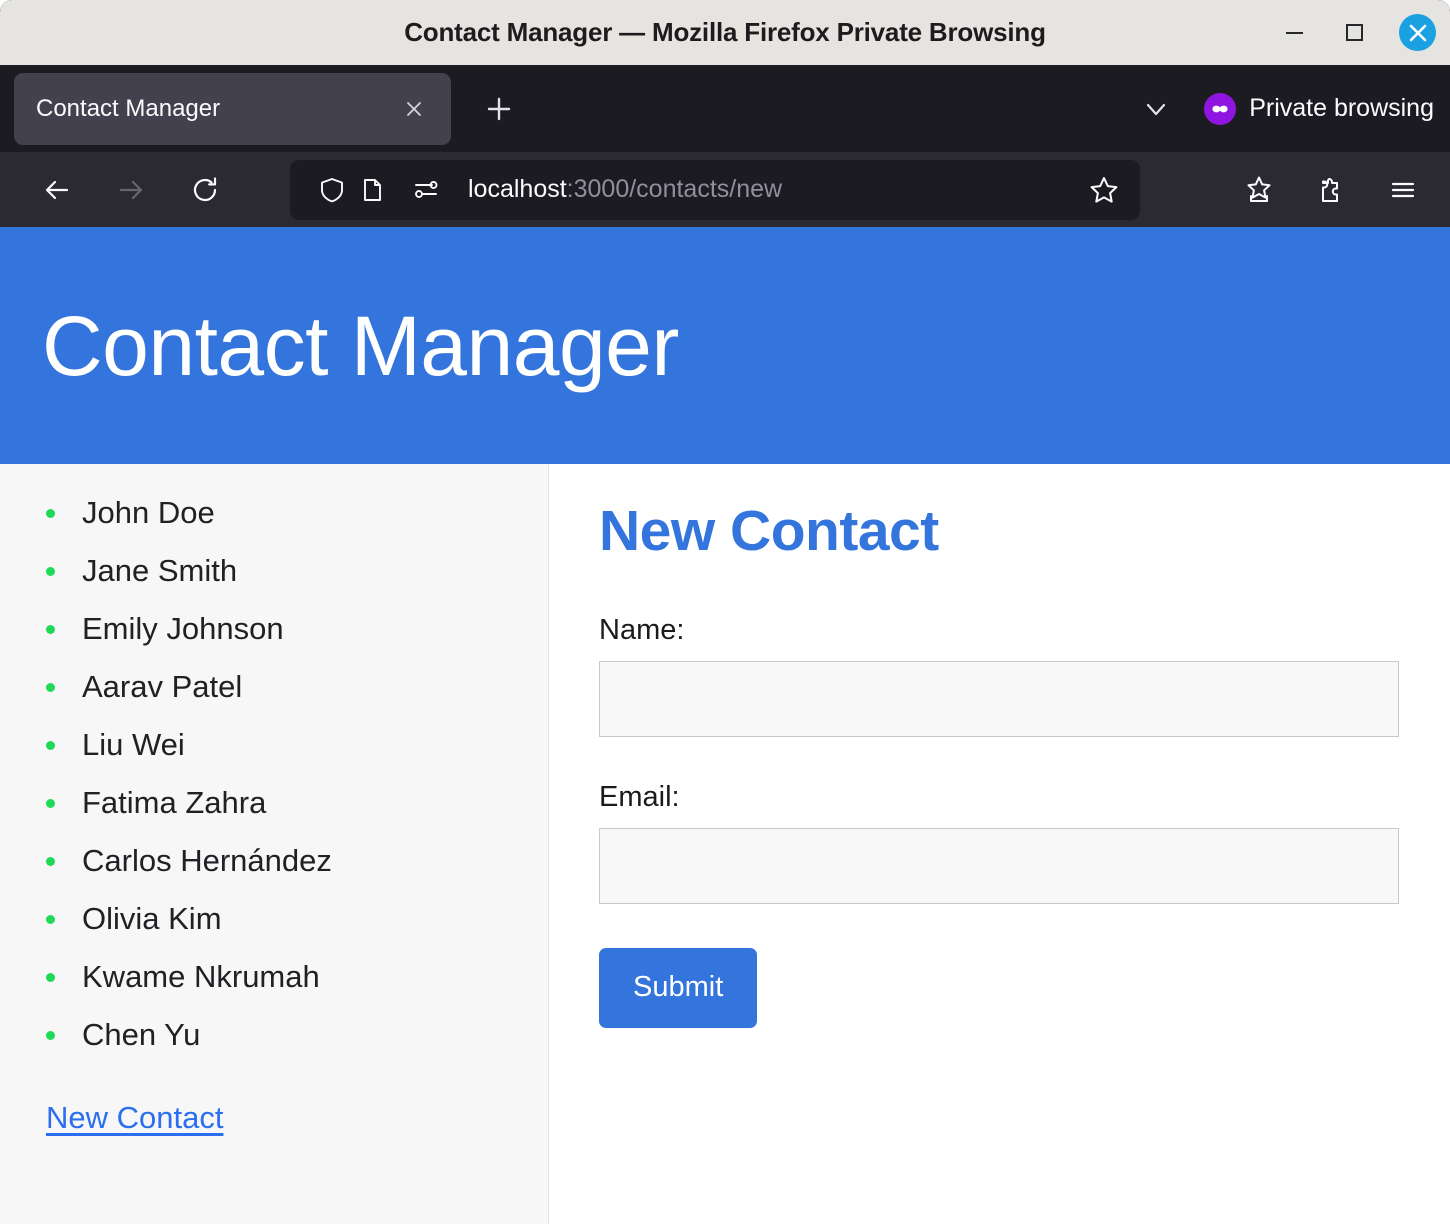 The width and height of the screenshot is (1450, 1224). What do you see at coordinates (148, 512) in the screenshot?
I see `contact-name: John Doe` at bounding box center [148, 512].